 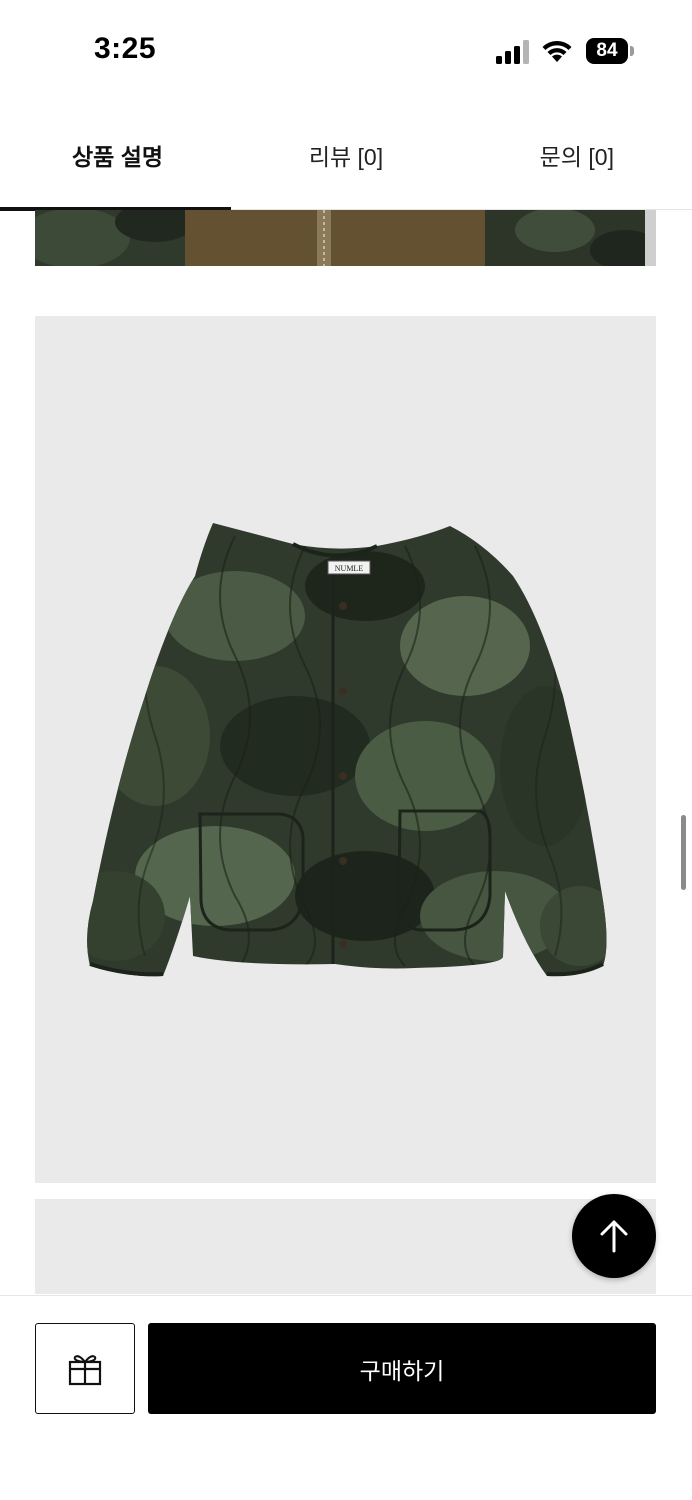 I want to click on product-image-next, so click(x=345, y=1246).